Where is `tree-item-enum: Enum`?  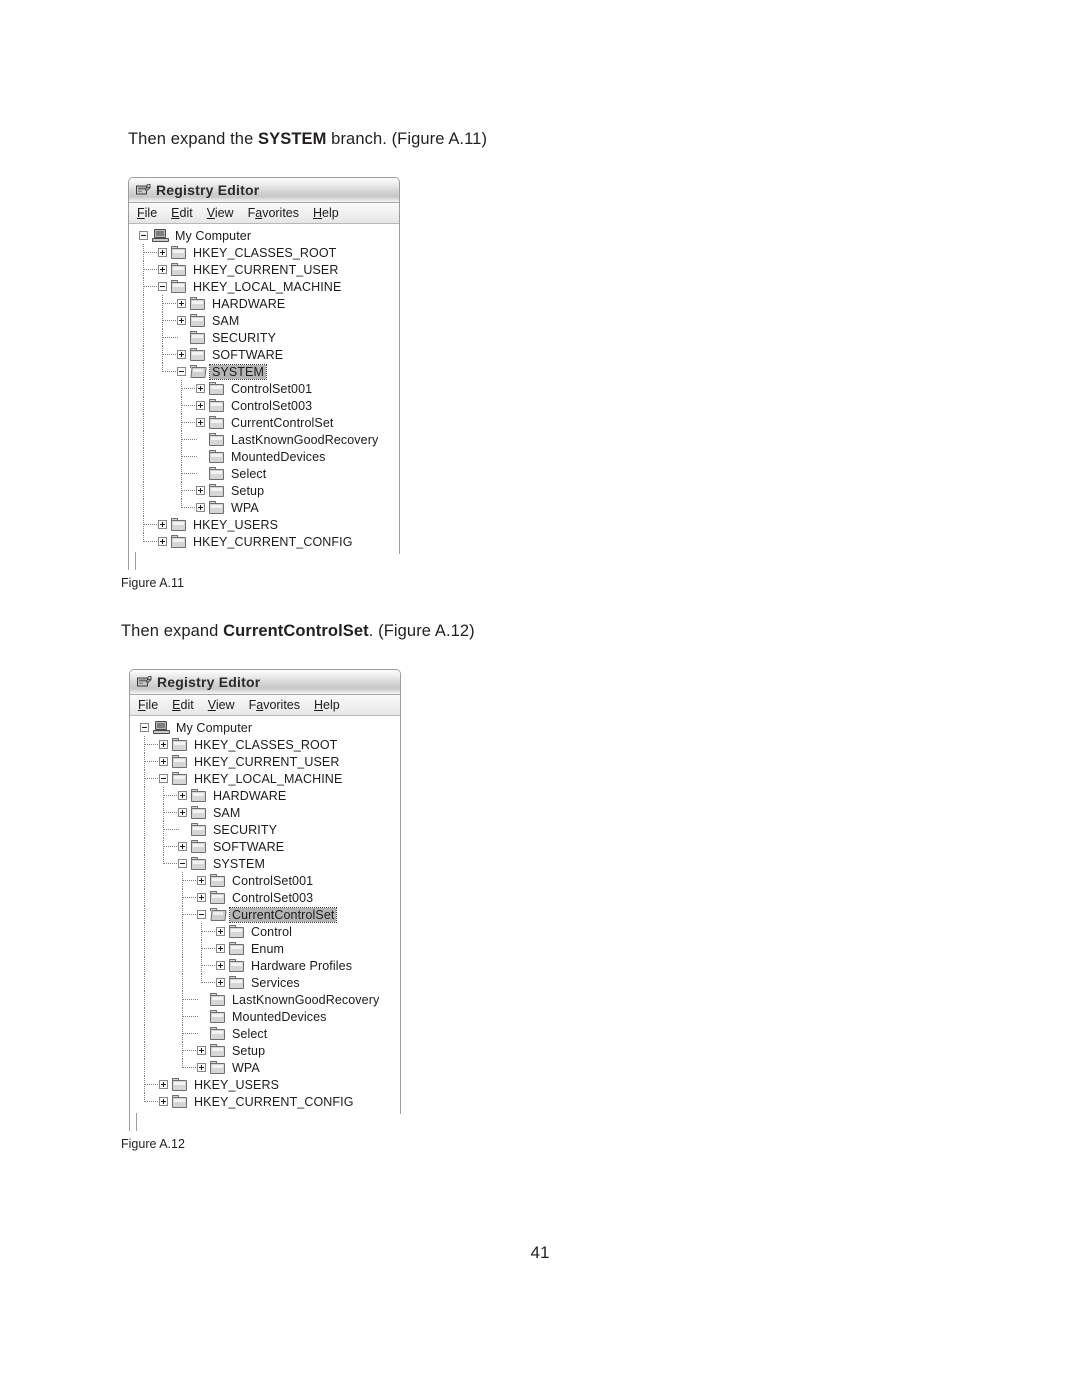 tree-item-enum: Enum is located at coordinates (265, 948).